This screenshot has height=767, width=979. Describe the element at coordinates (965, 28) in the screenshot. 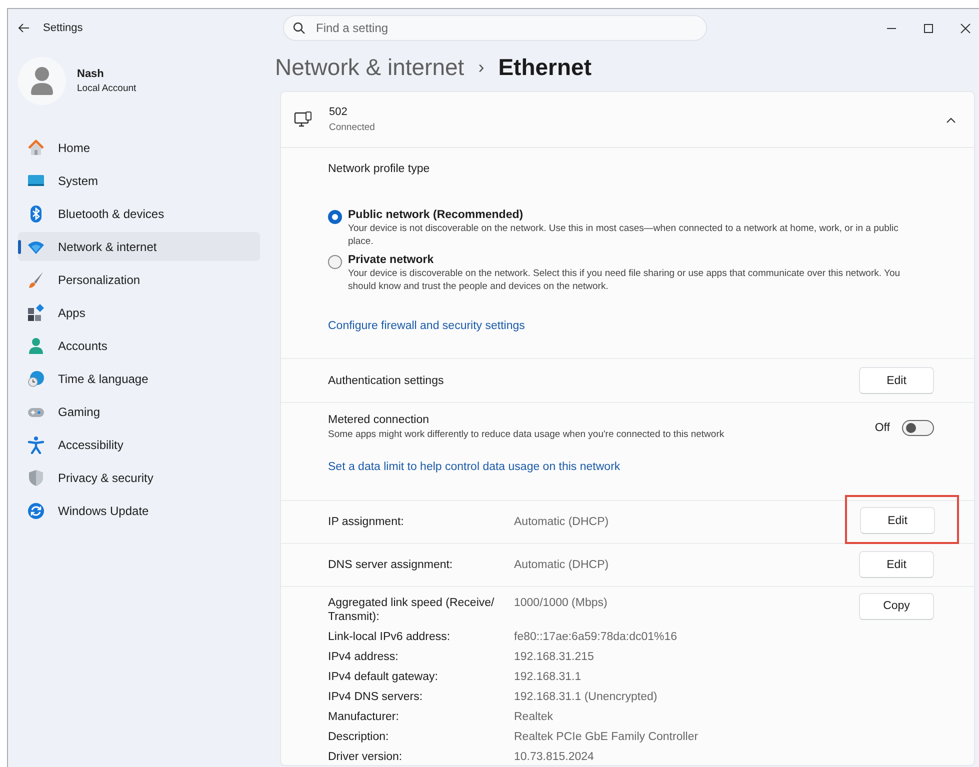

I see `close-icon` at that location.